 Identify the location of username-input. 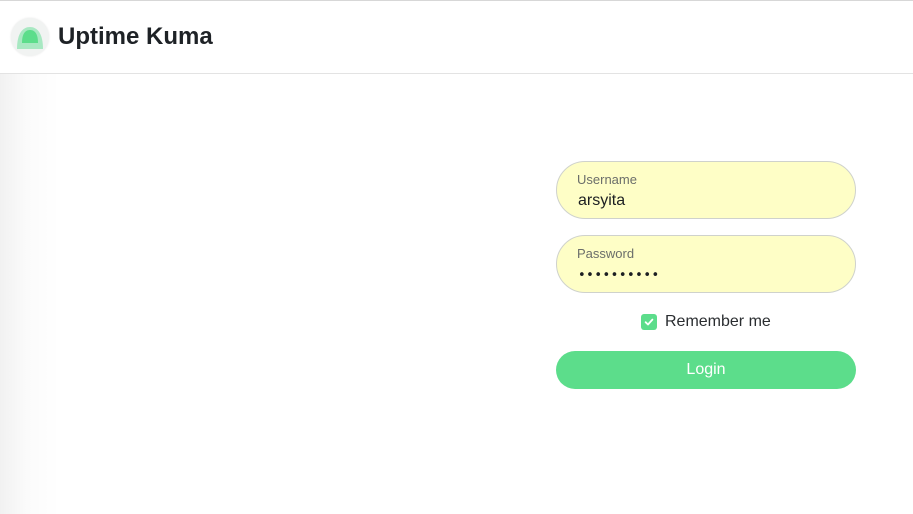
(708, 201).